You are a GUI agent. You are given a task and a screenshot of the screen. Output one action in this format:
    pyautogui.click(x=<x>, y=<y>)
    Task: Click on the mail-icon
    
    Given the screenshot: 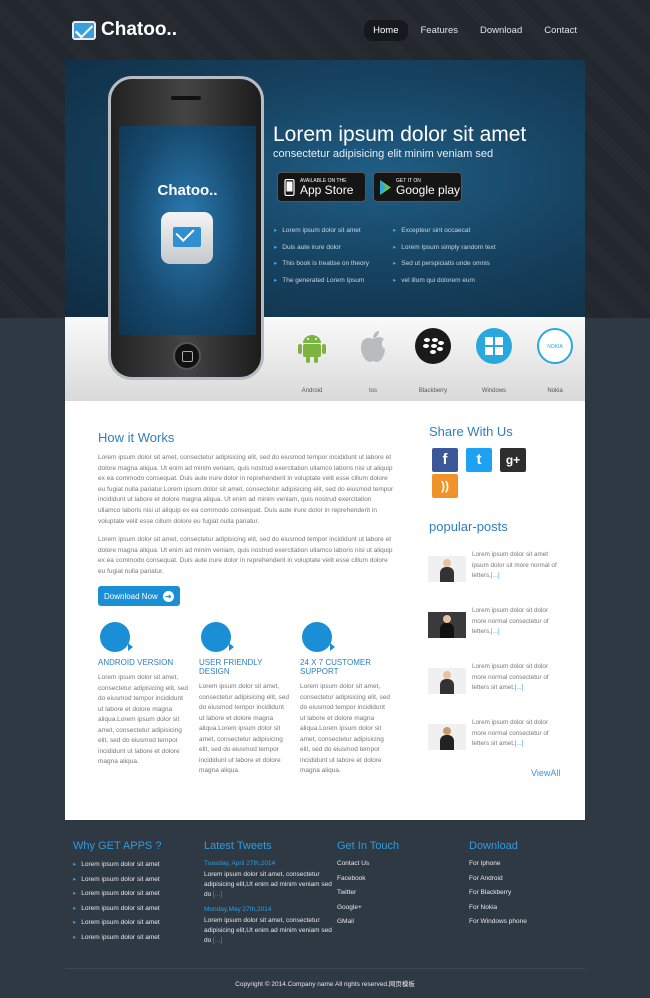 What is the action you would take?
    pyautogui.click(x=84, y=30)
    